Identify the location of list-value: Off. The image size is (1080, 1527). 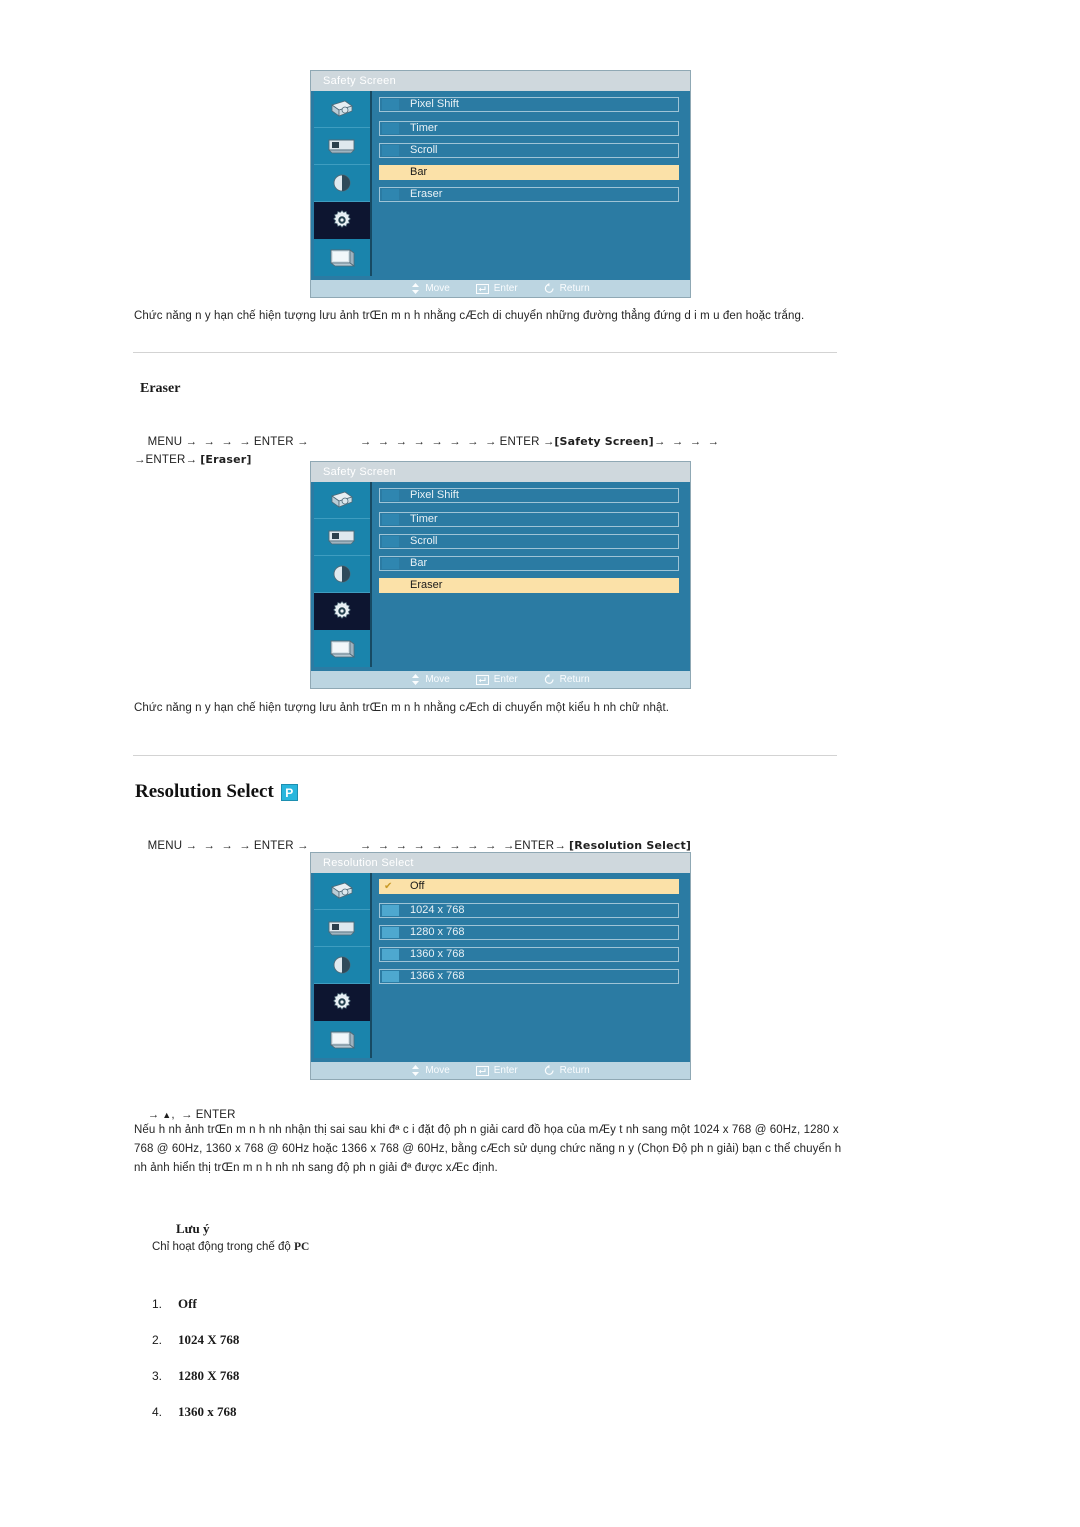
(187, 1303).